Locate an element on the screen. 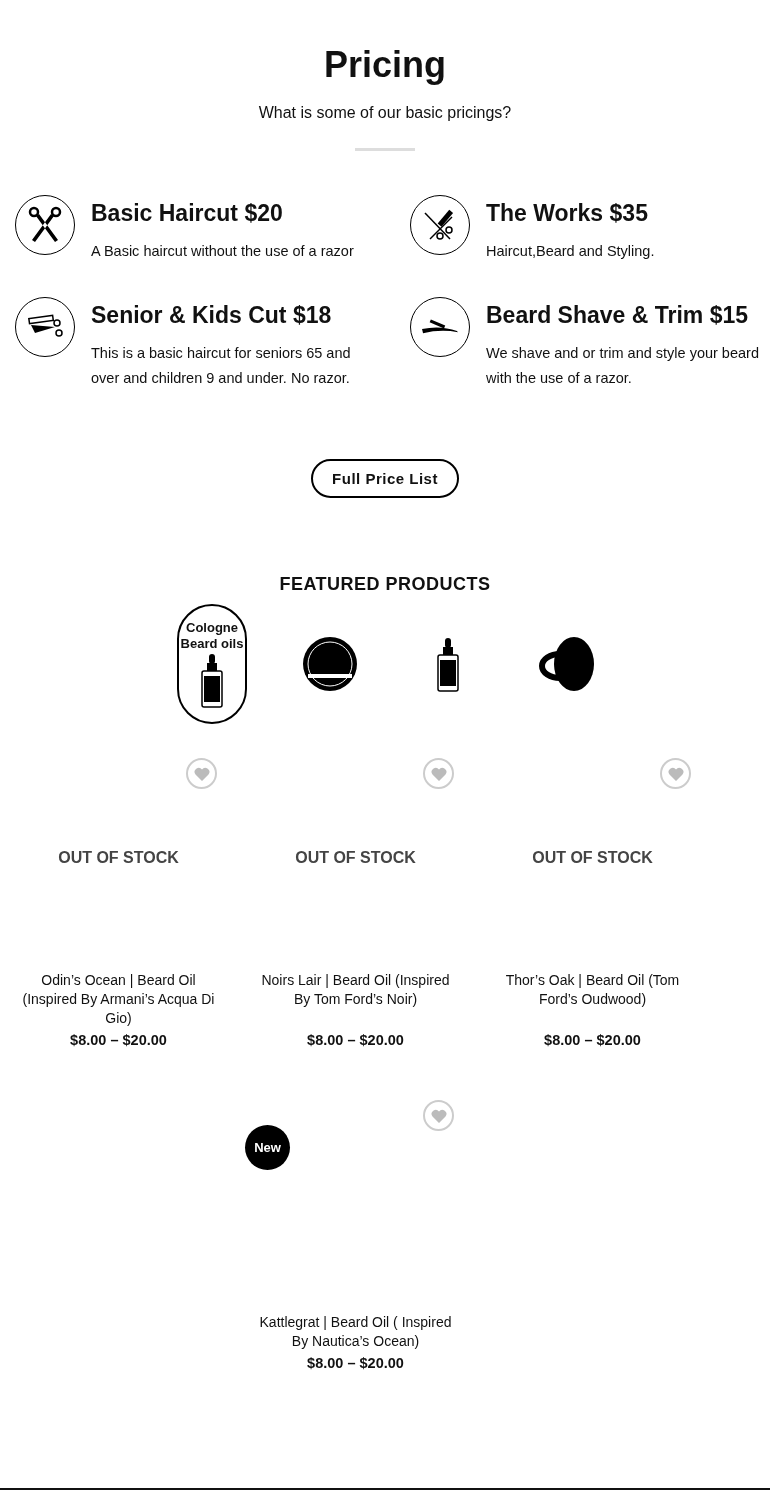 The image size is (770, 1490). section-subtitle: What is some of our basic pricings? is located at coordinates (385, 113).